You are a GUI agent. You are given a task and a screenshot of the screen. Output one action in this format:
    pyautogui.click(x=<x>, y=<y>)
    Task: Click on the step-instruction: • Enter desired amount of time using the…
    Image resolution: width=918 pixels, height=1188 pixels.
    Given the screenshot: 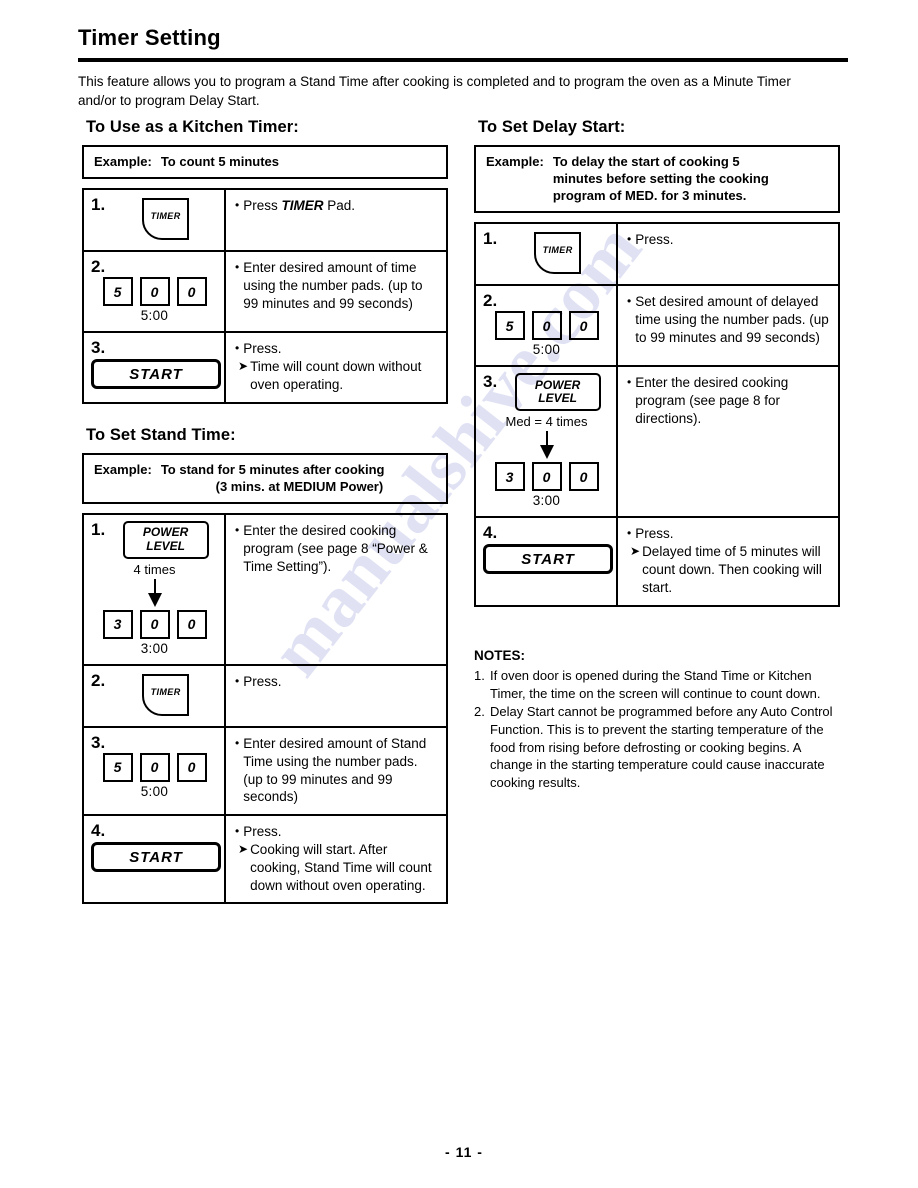 What is the action you would take?
    pyautogui.click(x=336, y=291)
    